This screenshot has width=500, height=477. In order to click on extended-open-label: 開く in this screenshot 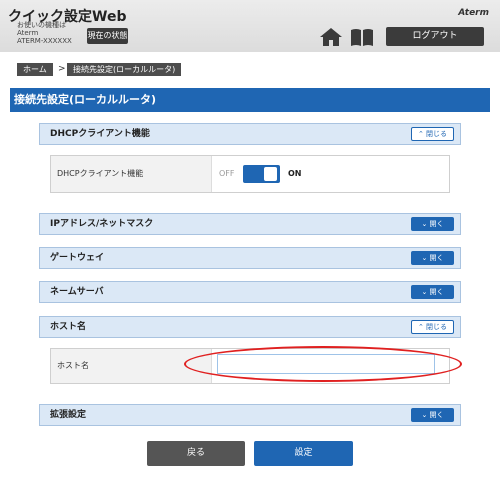, I will do `click(436, 415)`.